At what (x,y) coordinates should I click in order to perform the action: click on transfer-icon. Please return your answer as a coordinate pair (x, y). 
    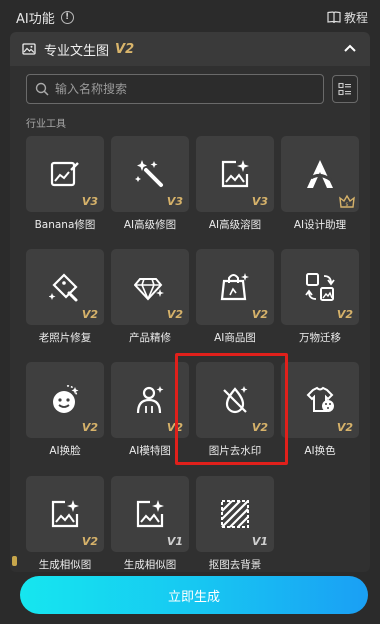
    Looking at the image, I should click on (320, 287).